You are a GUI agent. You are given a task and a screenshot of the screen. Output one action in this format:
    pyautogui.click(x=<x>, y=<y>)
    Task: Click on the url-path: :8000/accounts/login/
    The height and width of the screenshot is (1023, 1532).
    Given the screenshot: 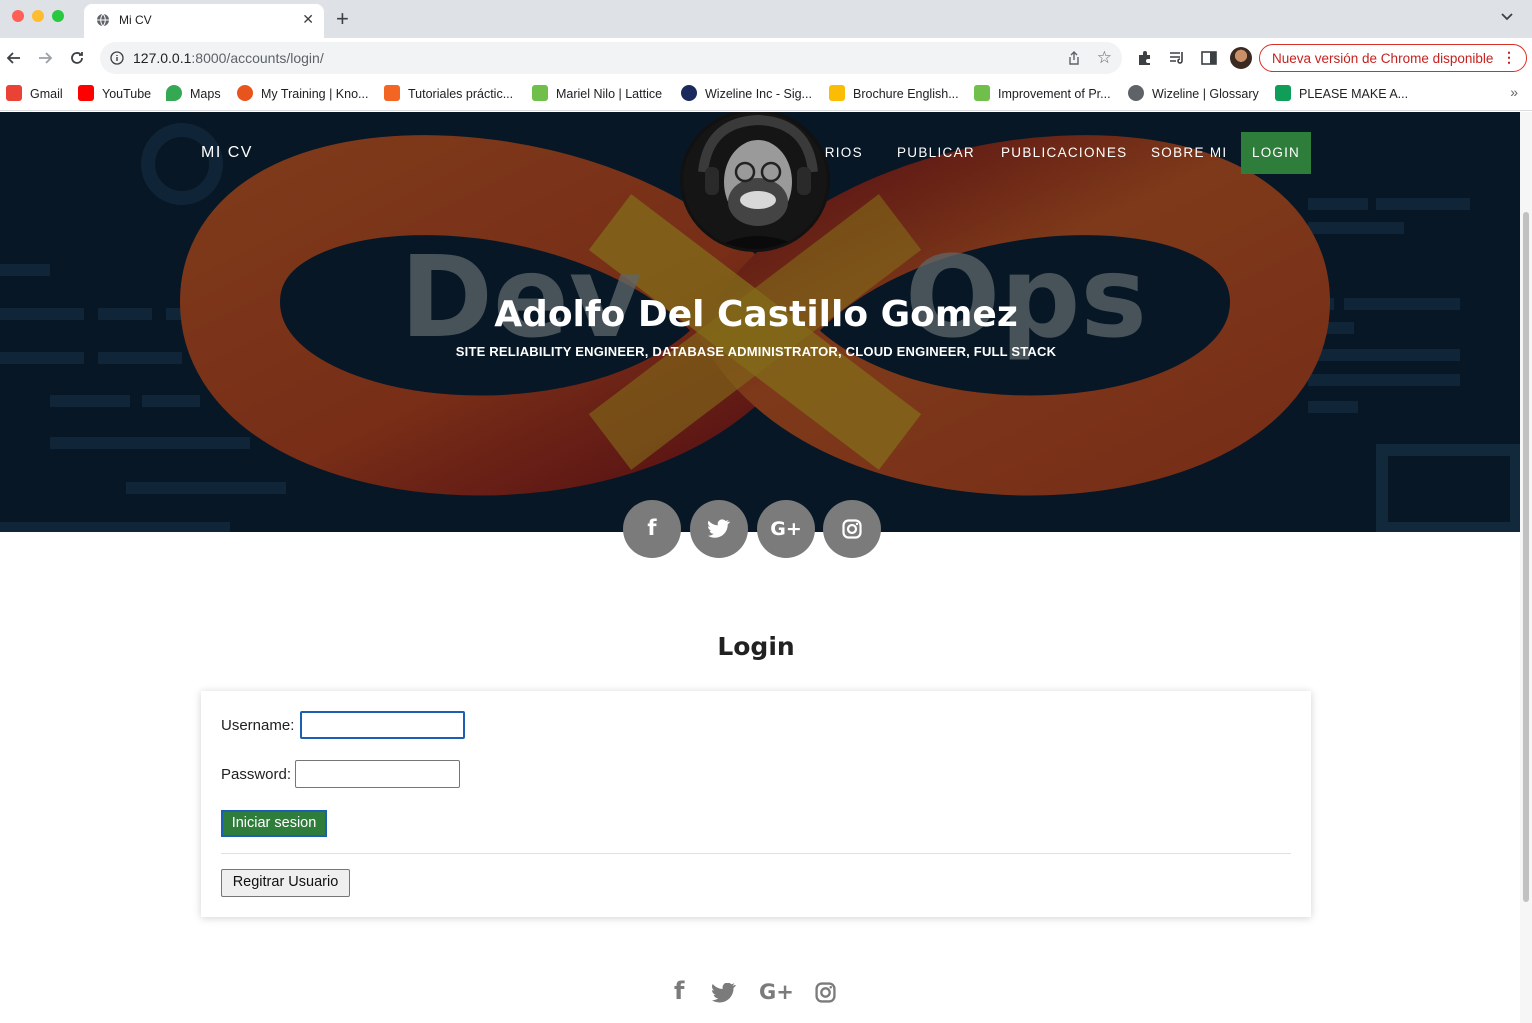 What is the action you would take?
    pyautogui.click(x=257, y=58)
    